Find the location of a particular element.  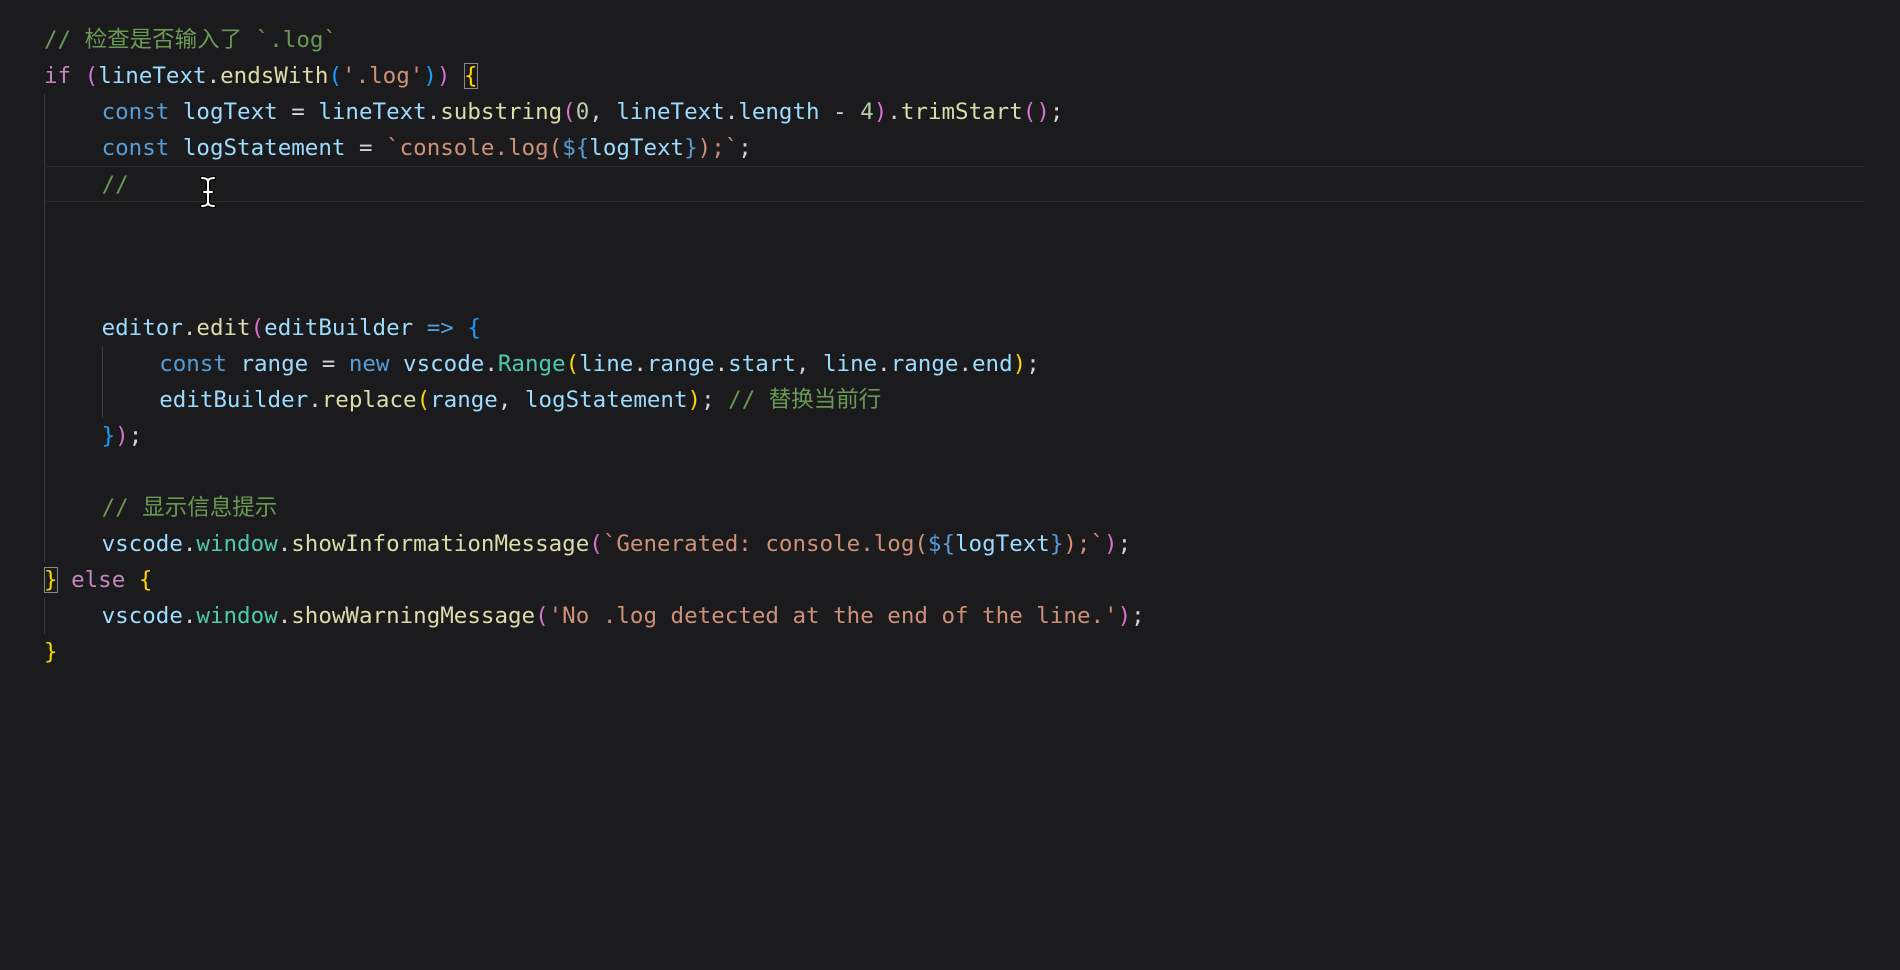

code-line-content: }); is located at coordinates (122, 436).